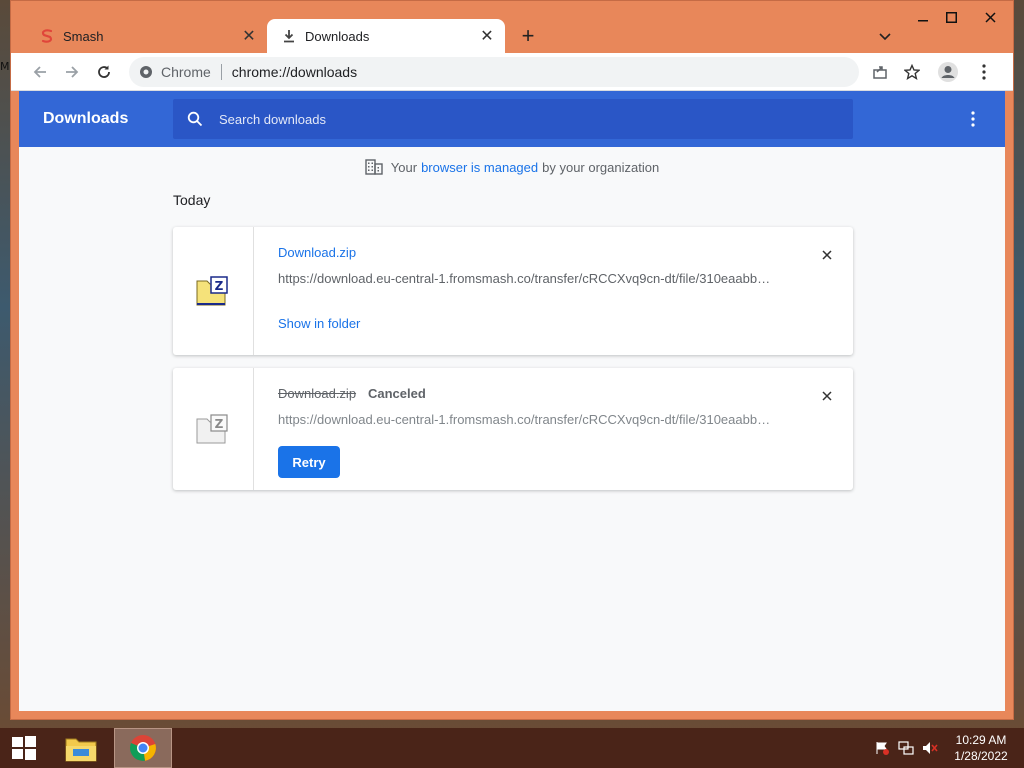 This screenshot has height=768, width=1024. Describe the element at coordinates (930, 748) in the screenshot. I see `volume-muted-icon` at that location.